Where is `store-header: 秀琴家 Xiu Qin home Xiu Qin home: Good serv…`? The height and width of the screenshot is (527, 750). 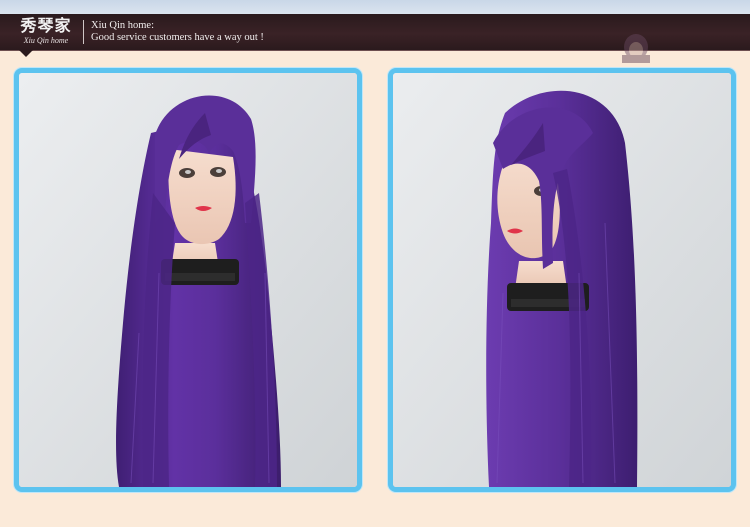
store-header: 秀琴家 Xiu Qin home Xiu Qin home: Good serv… is located at coordinates (375, 38).